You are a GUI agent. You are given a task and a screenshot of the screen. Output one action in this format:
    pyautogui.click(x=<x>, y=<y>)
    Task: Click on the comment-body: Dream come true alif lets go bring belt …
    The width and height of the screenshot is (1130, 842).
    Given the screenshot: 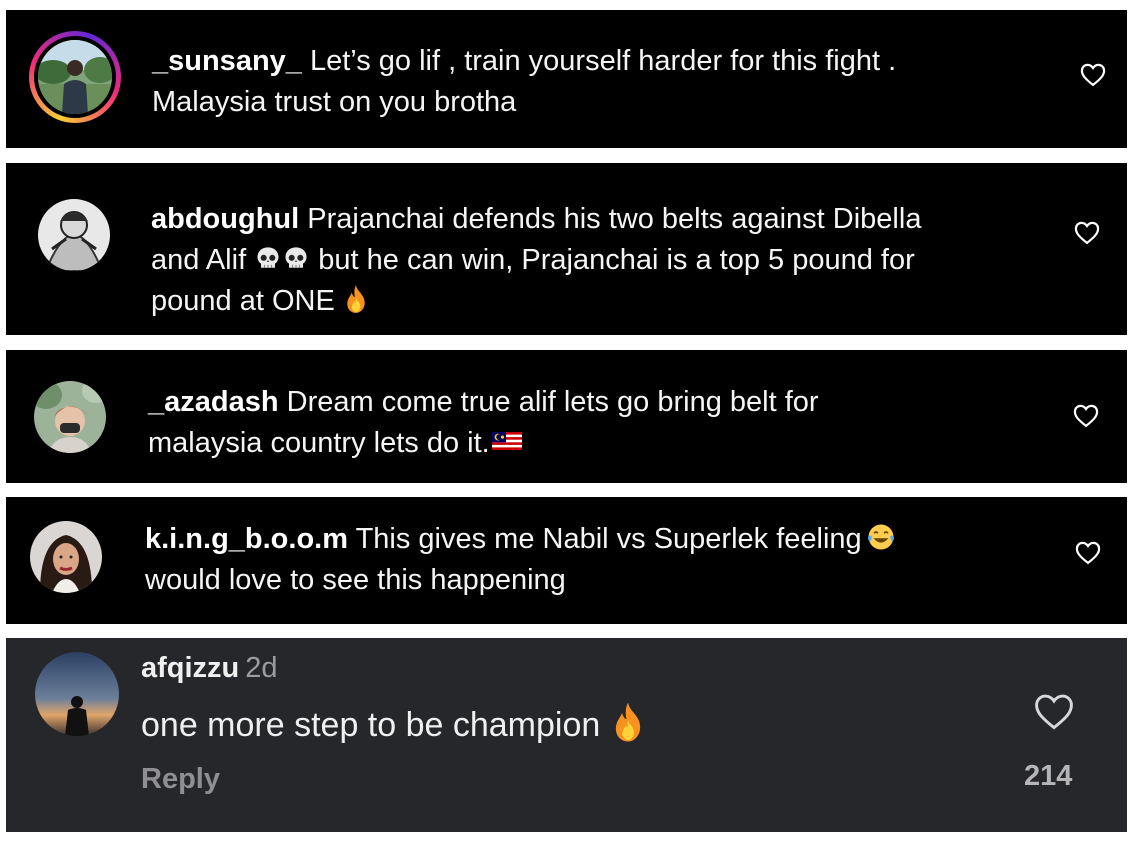 What is the action you would take?
    pyautogui.click(x=552, y=402)
    